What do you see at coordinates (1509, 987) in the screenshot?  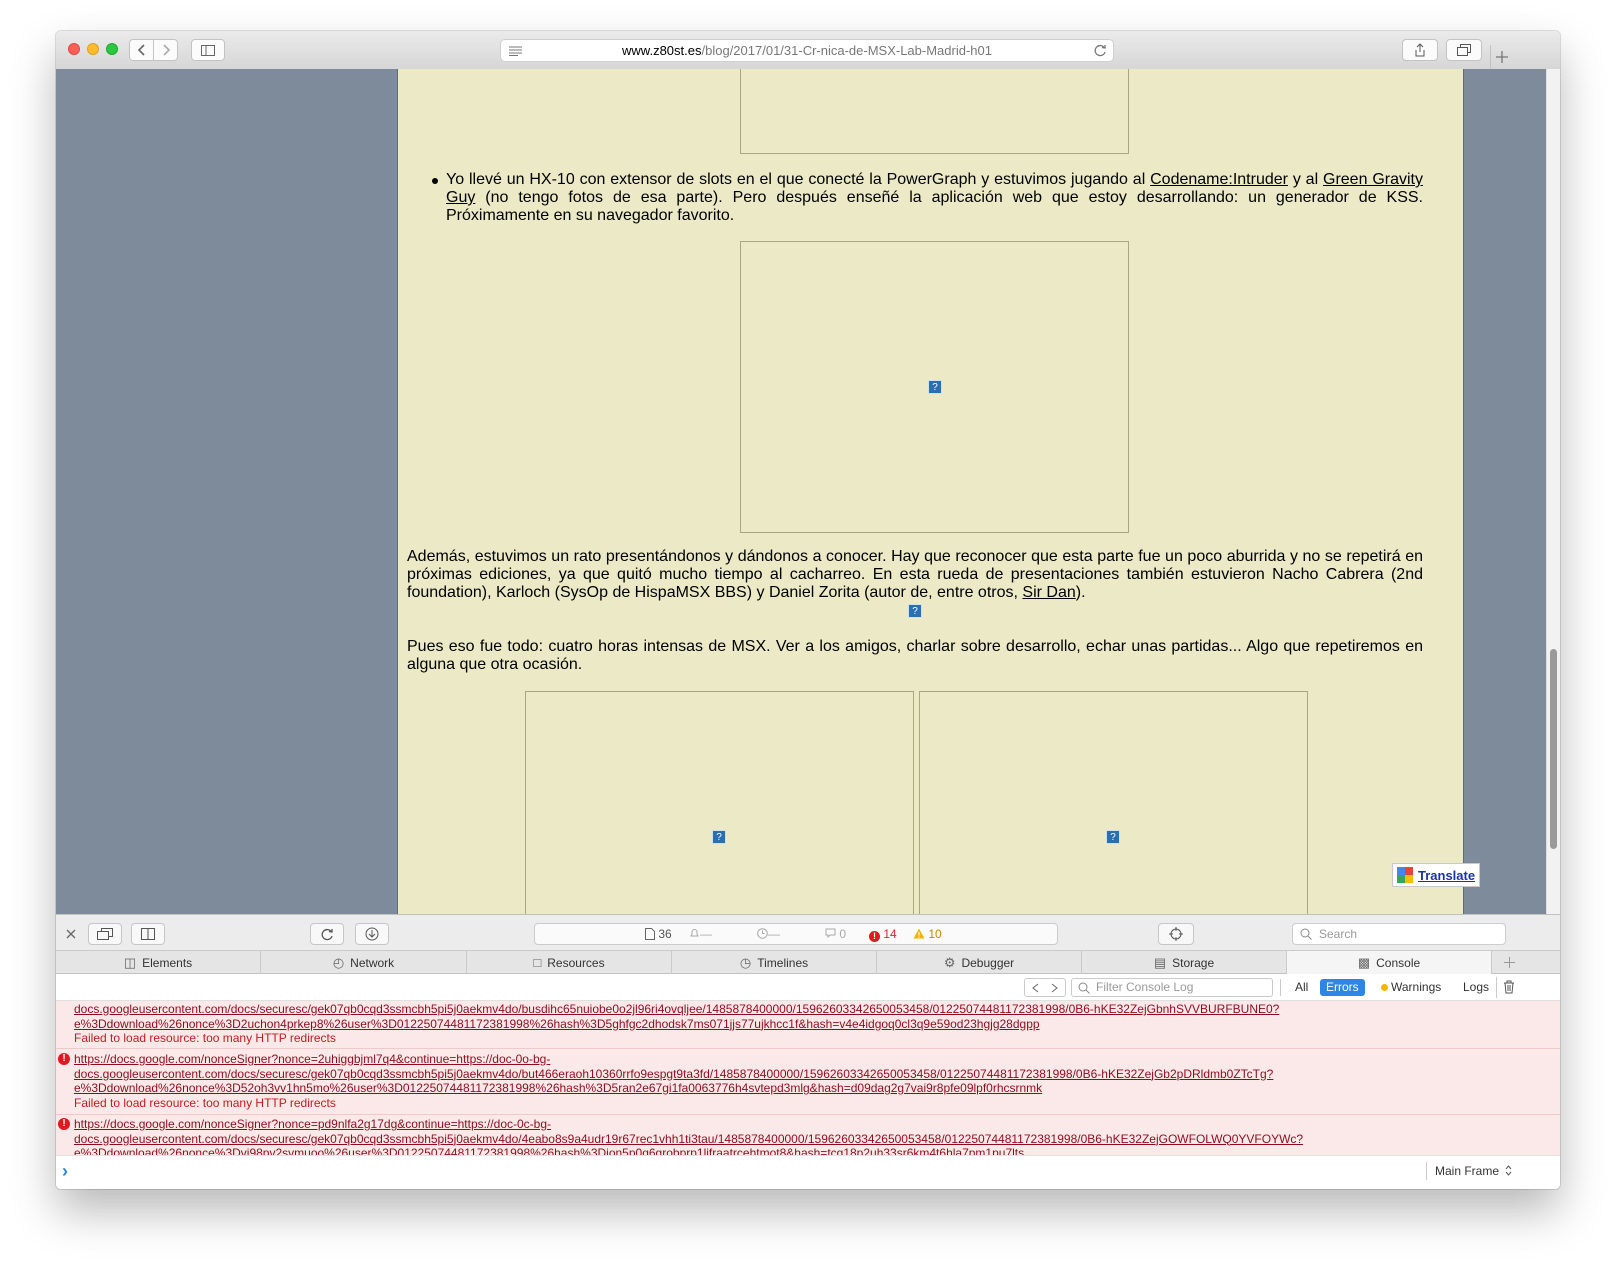 I see `trash-icon` at bounding box center [1509, 987].